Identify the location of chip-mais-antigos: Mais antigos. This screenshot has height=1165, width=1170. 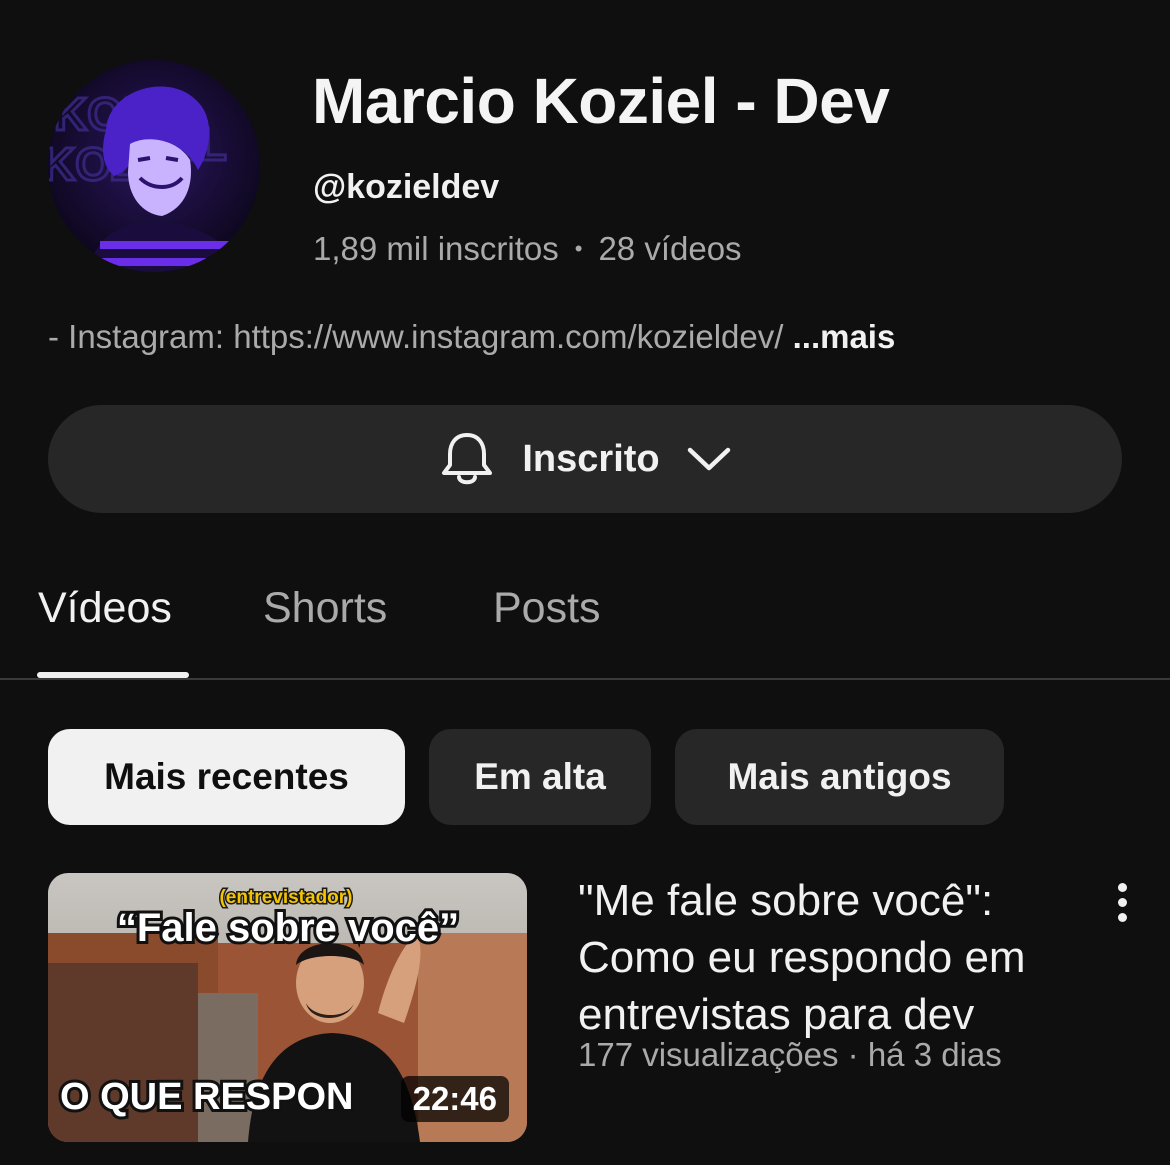
(839, 777).